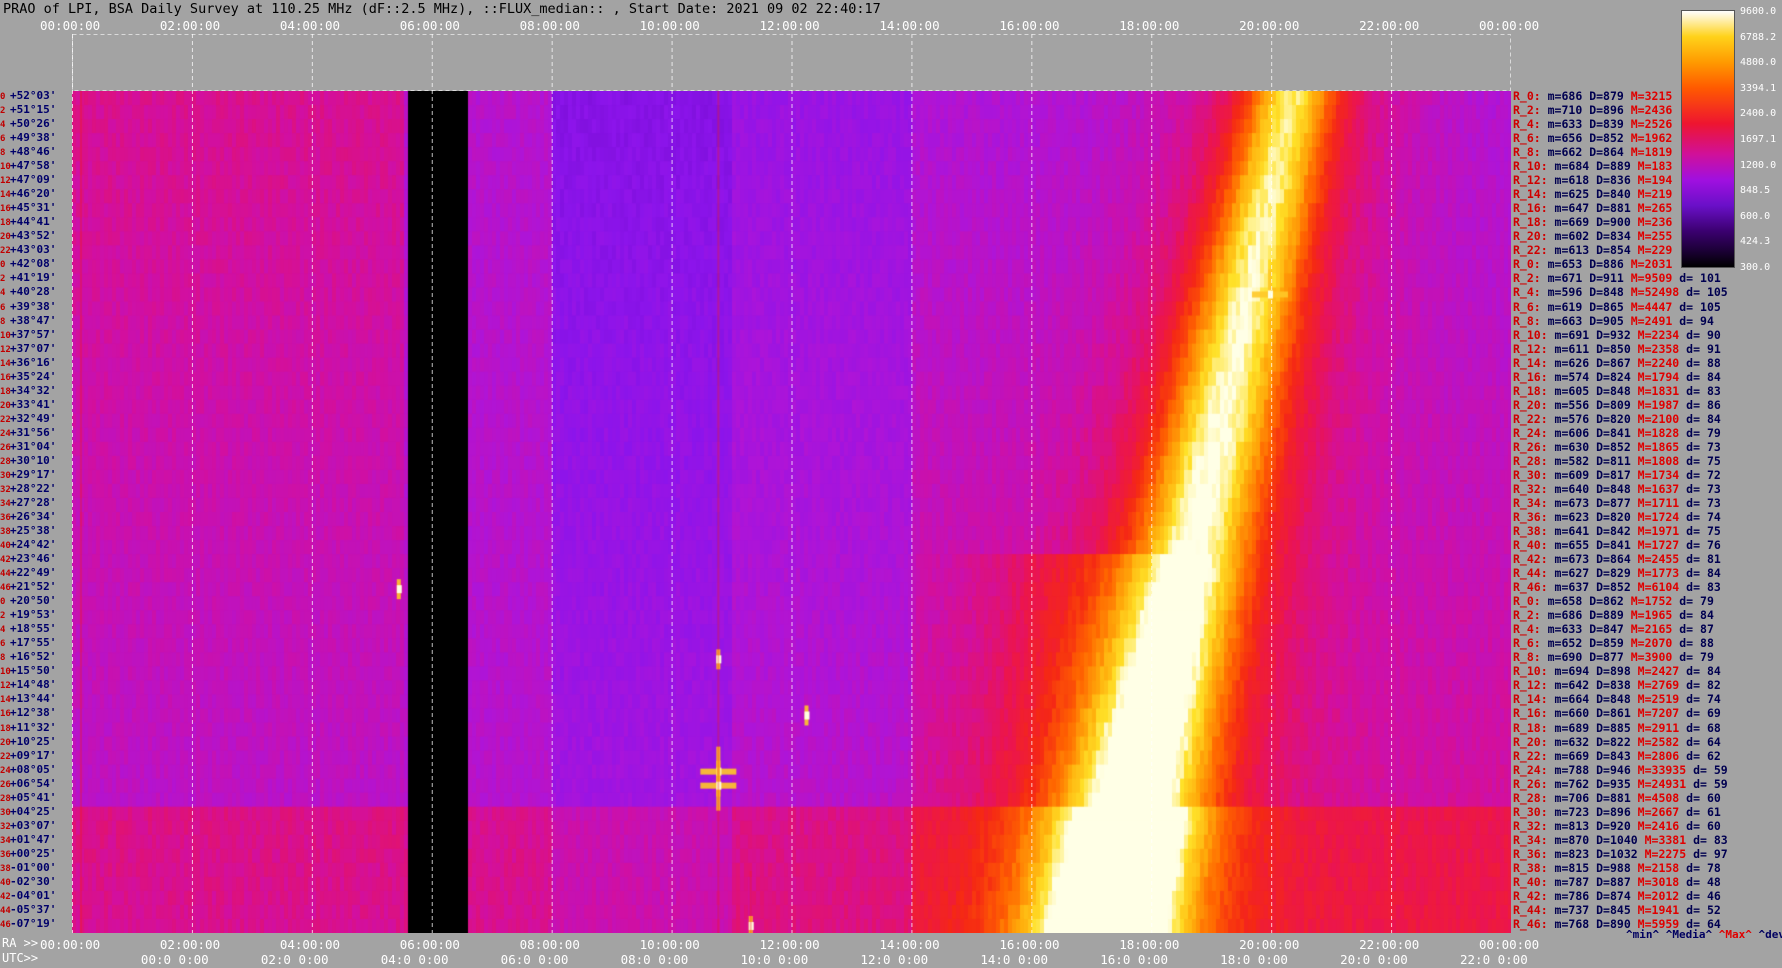 The height and width of the screenshot is (968, 1782). I want to click on stat-devia: 79, so click(1713, 432).